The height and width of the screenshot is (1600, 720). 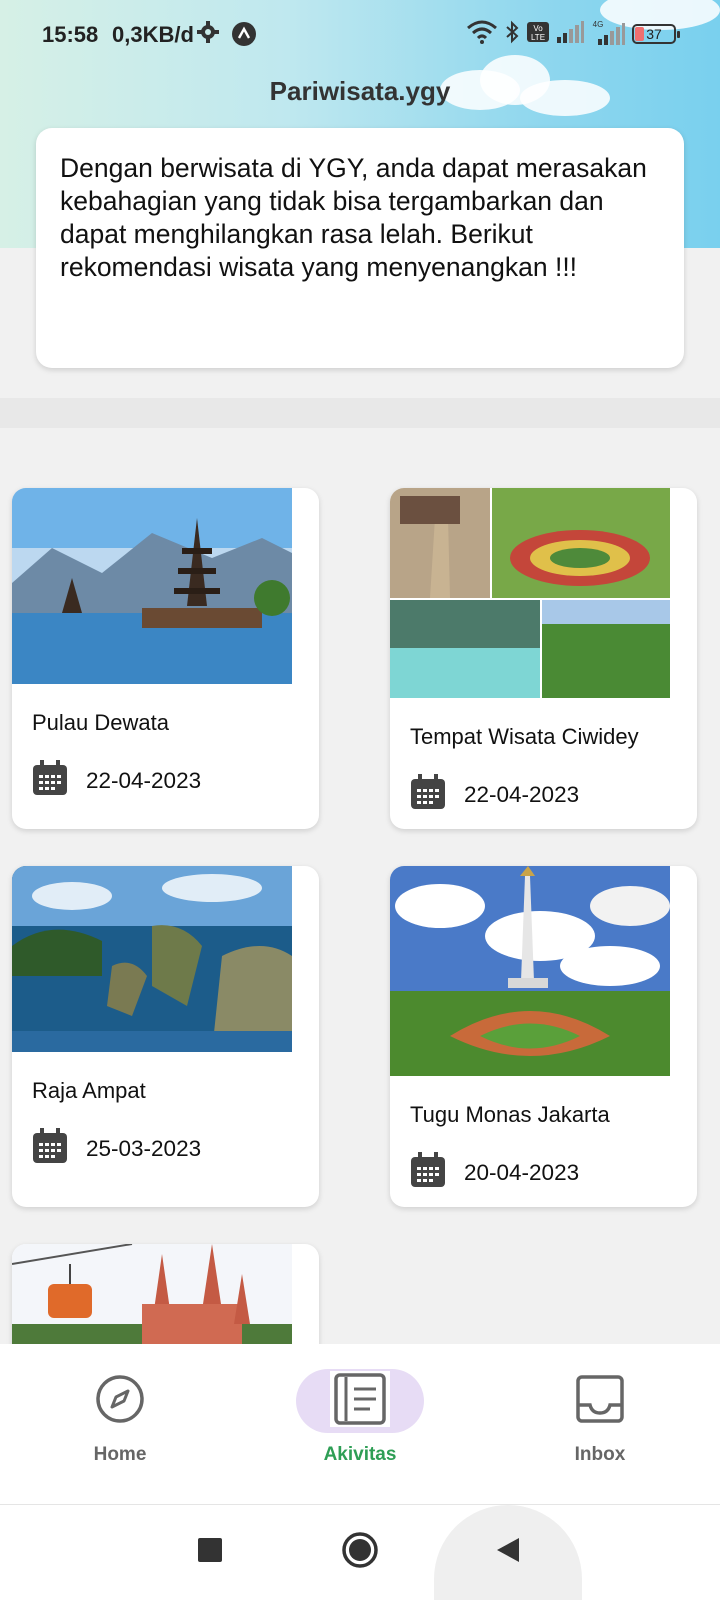 I want to click on island-lagoon-image, so click(x=152, y=959).